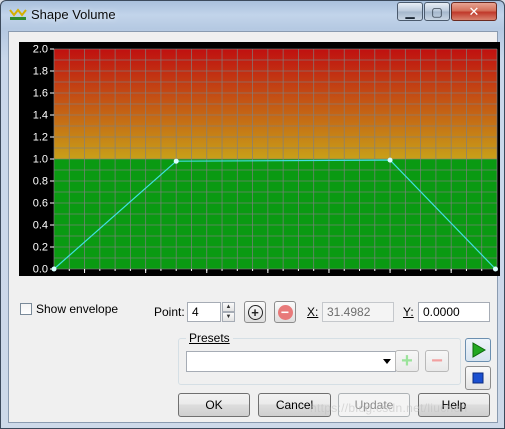 Image resolution: width=505 pixels, height=429 pixels. I want to click on y-value-field: 0.0000, so click(454, 312).